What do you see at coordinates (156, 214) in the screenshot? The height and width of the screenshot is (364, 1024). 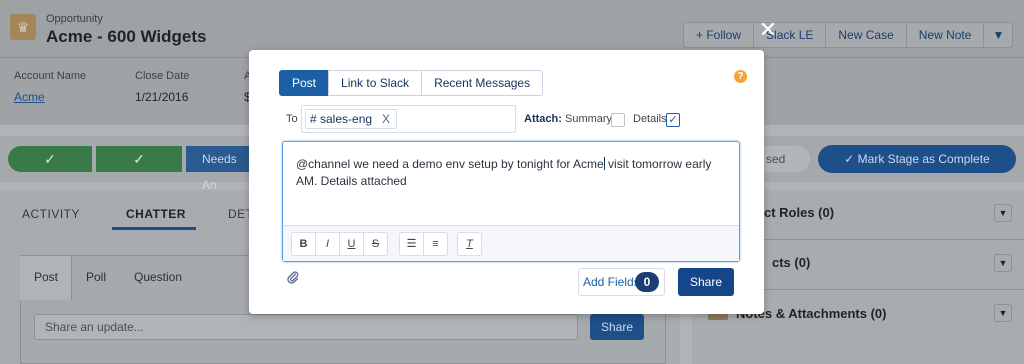 I see `tab-chatter: CHATTER` at bounding box center [156, 214].